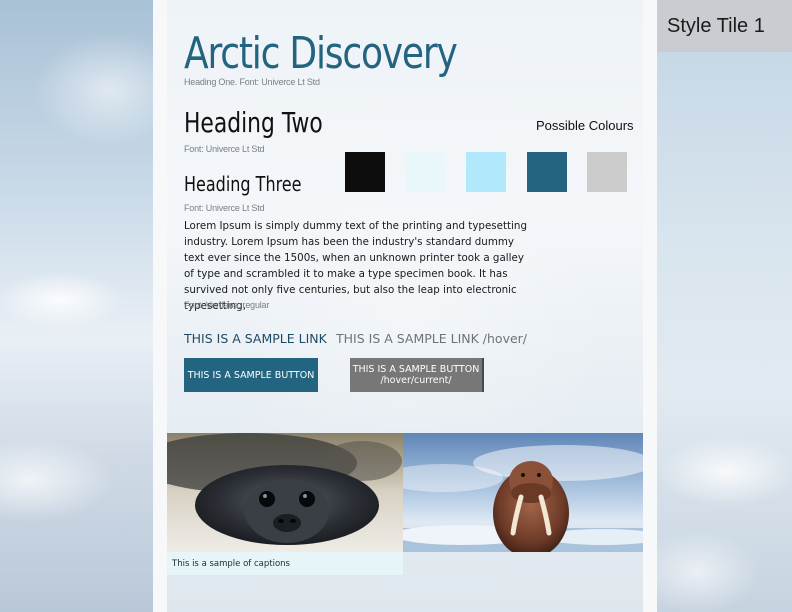 The height and width of the screenshot is (612, 792). What do you see at coordinates (486, 172) in the screenshot?
I see `colour-swatch-light-blue` at bounding box center [486, 172].